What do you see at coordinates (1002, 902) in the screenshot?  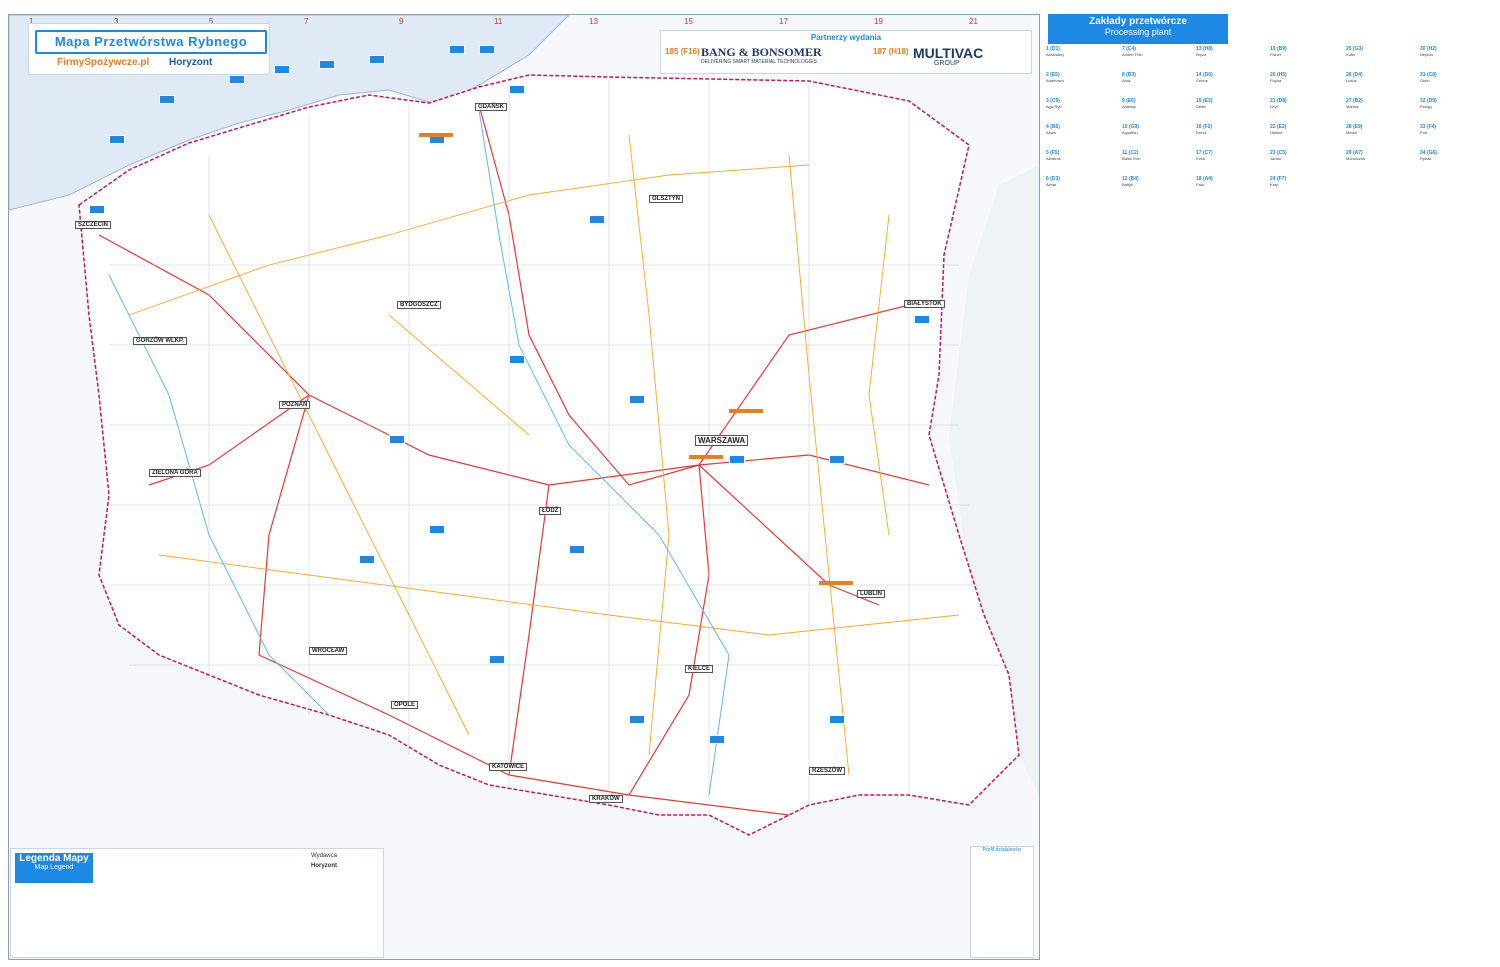 I see `profile-box: Profil działalności` at bounding box center [1002, 902].